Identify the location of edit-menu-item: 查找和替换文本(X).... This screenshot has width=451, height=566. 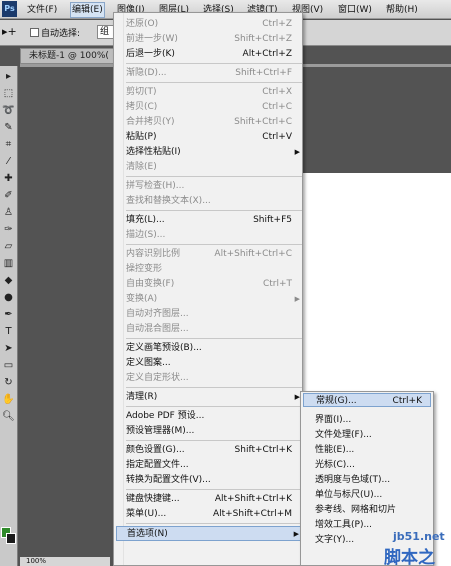
(214, 201).